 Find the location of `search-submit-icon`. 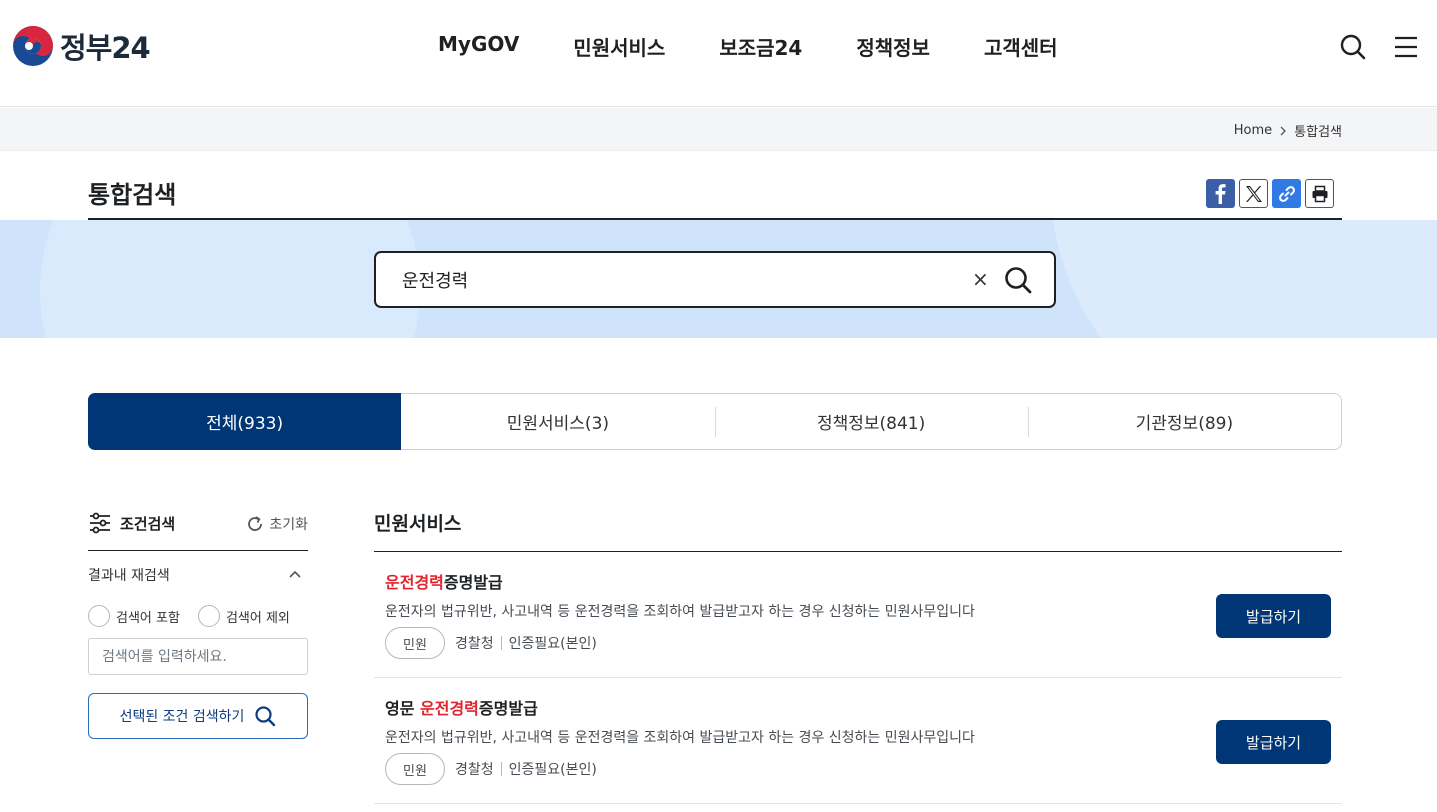

search-submit-icon is located at coordinates (1018, 280).